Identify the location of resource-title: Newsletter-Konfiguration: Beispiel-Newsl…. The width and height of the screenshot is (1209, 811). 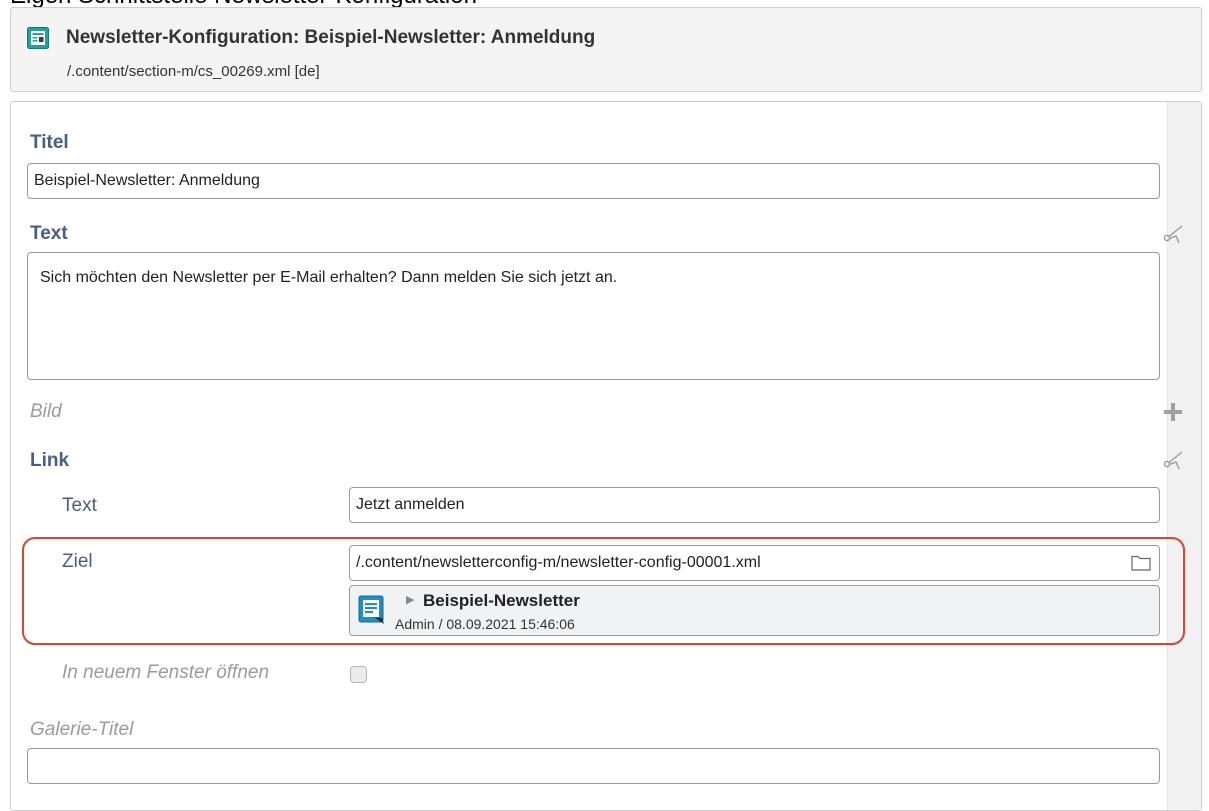
(331, 37).